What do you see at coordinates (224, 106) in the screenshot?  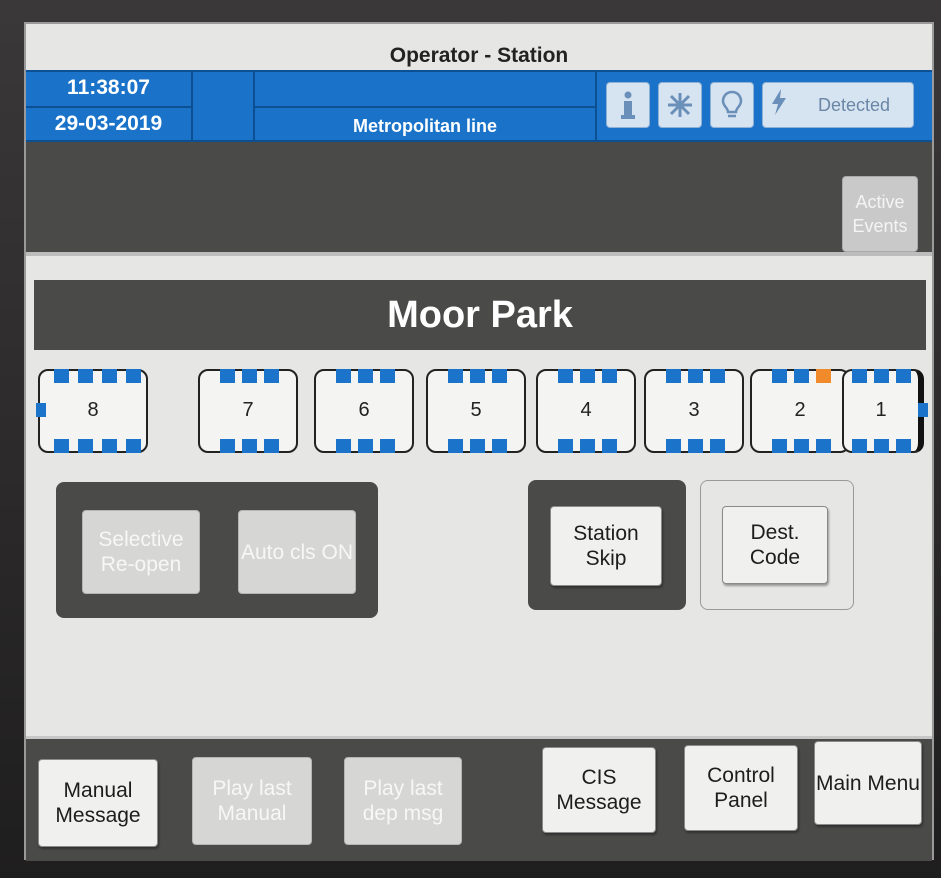 I see `header-spacer` at bounding box center [224, 106].